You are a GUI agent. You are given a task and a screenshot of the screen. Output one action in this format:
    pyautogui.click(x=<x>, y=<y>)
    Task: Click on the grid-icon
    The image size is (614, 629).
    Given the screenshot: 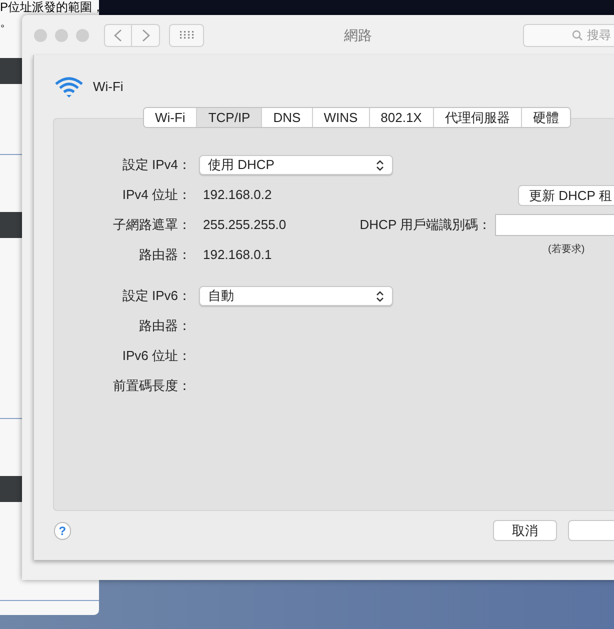 What is the action you would take?
    pyautogui.click(x=187, y=35)
    